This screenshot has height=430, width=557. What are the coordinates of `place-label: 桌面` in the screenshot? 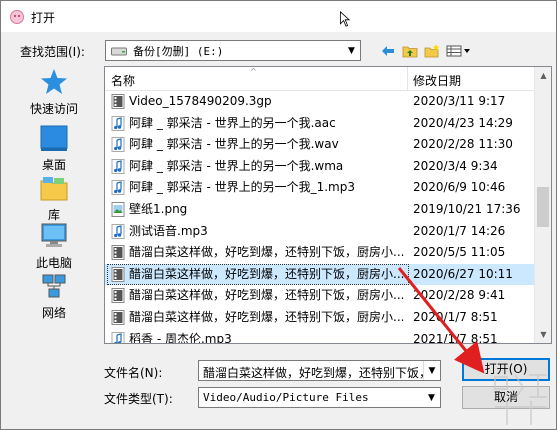 It's located at (53, 165).